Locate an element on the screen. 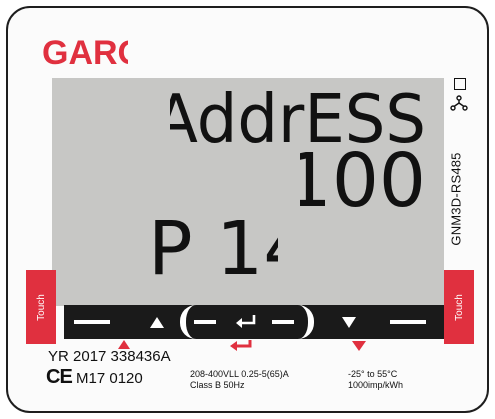 The width and height of the screenshot is (495, 419). enter-left-dash is located at coordinates (205, 322).